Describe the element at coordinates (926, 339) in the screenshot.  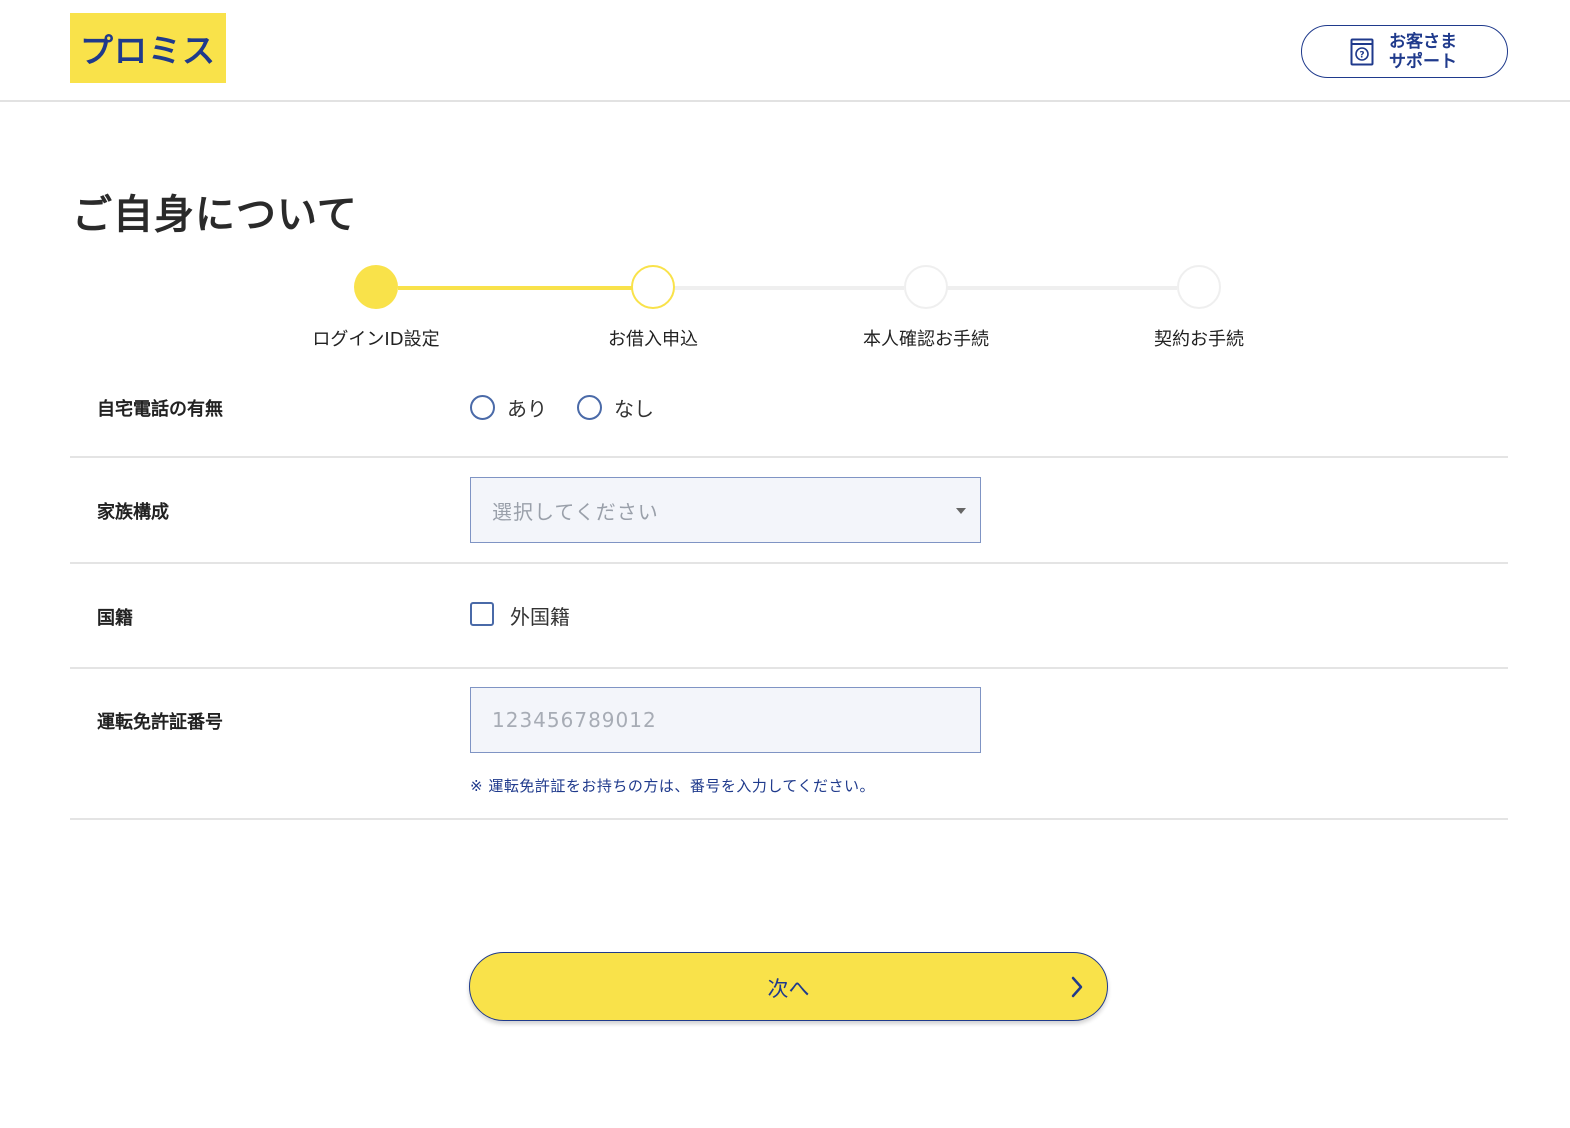
I see `step-label-identity: 本人確認お手続` at that location.